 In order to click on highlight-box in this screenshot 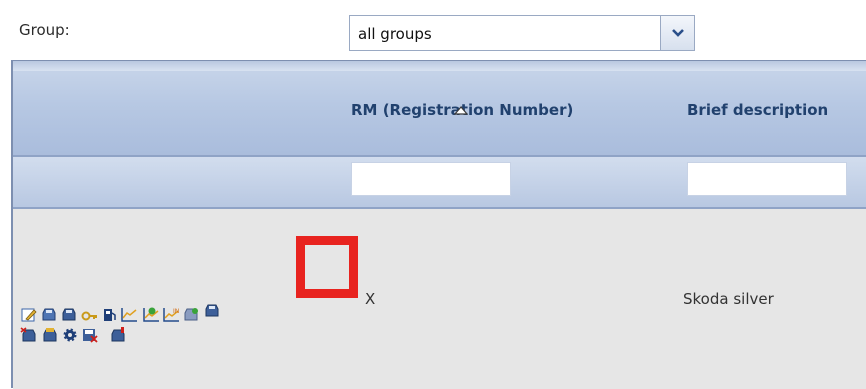, I will do `click(327, 267)`.